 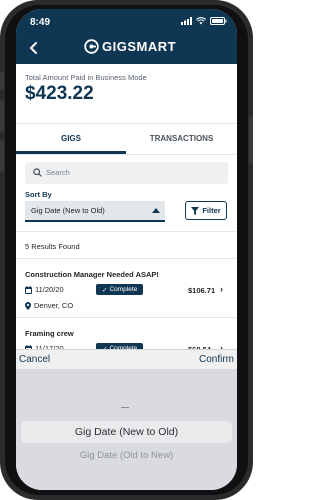 I want to click on gigsmart-logo: GIGSMART, so click(x=130, y=46).